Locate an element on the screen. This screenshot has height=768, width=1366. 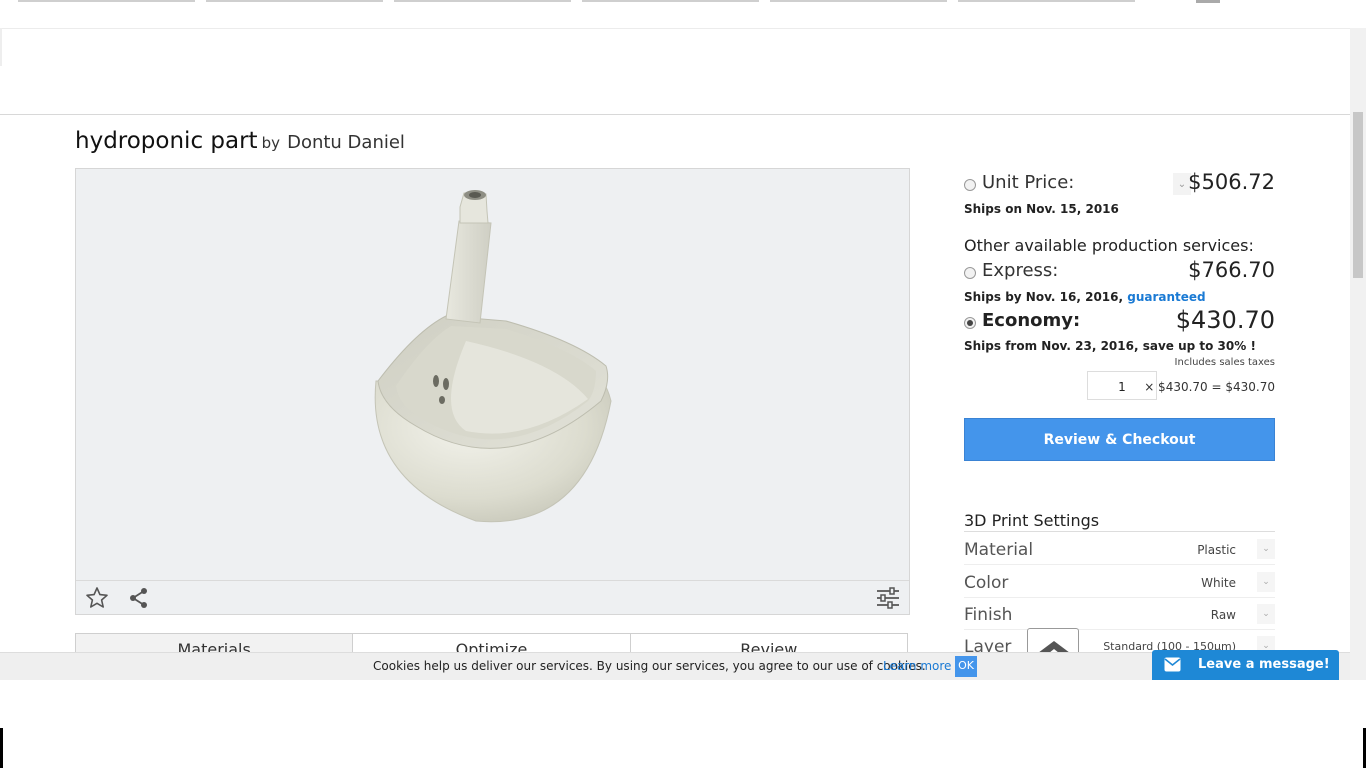
express-radio is located at coordinates (970, 273).